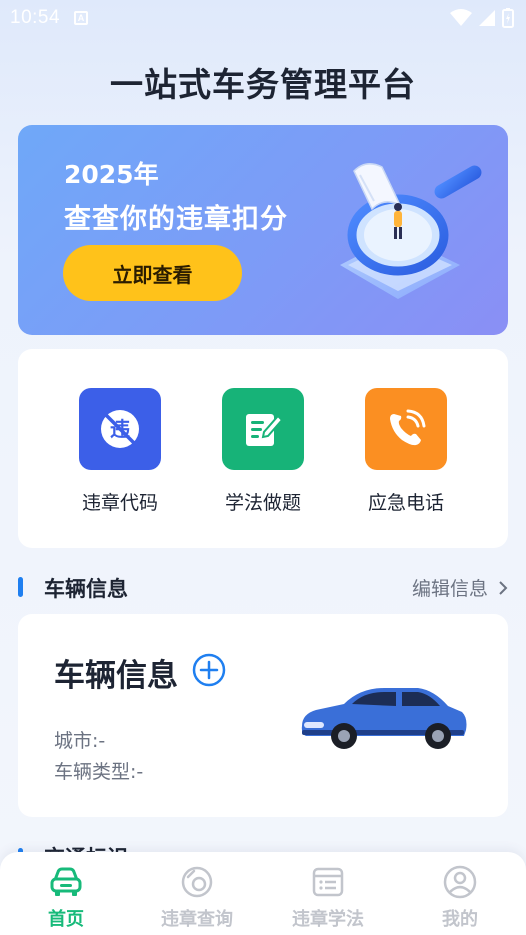  What do you see at coordinates (508, 18) in the screenshot?
I see `battery-icon` at bounding box center [508, 18].